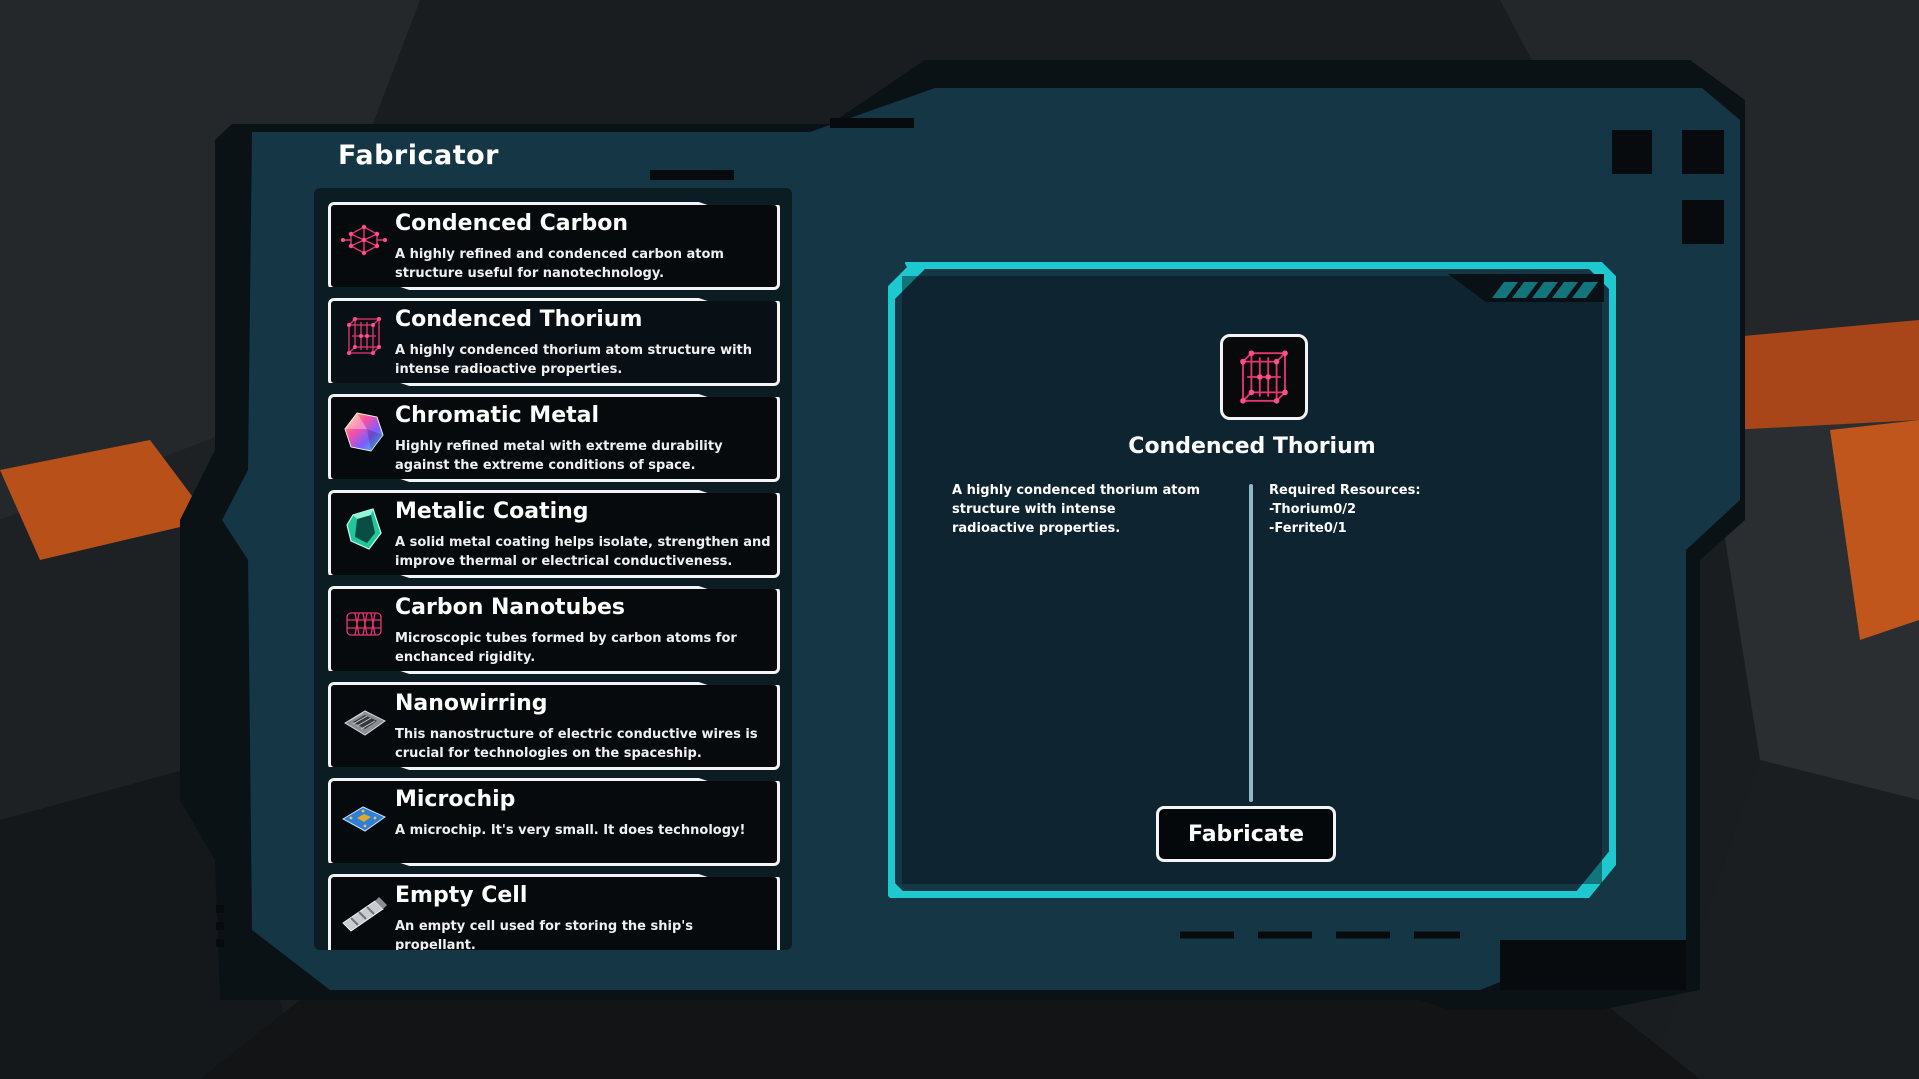 This screenshot has width=1919, height=1079. What do you see at coordinates (364, 528) in the screenshot?
I see `metal-coating-icon` at bounding box center [364, 528].